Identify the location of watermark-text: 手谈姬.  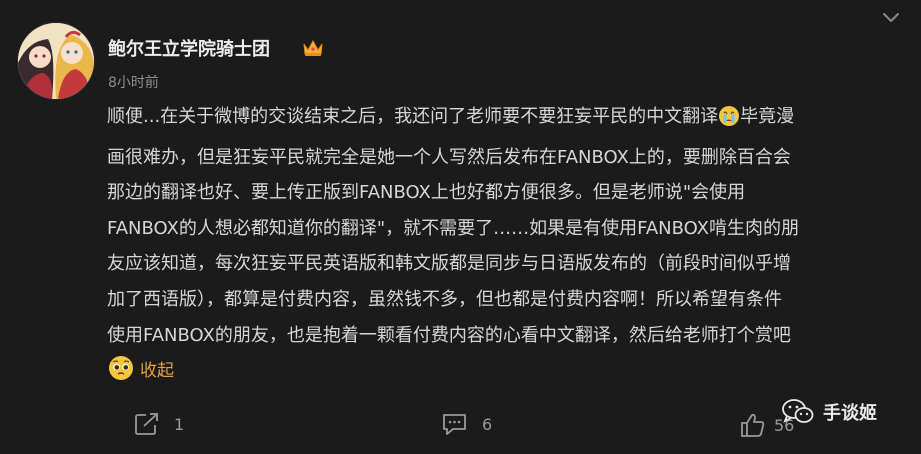
(850, 413).